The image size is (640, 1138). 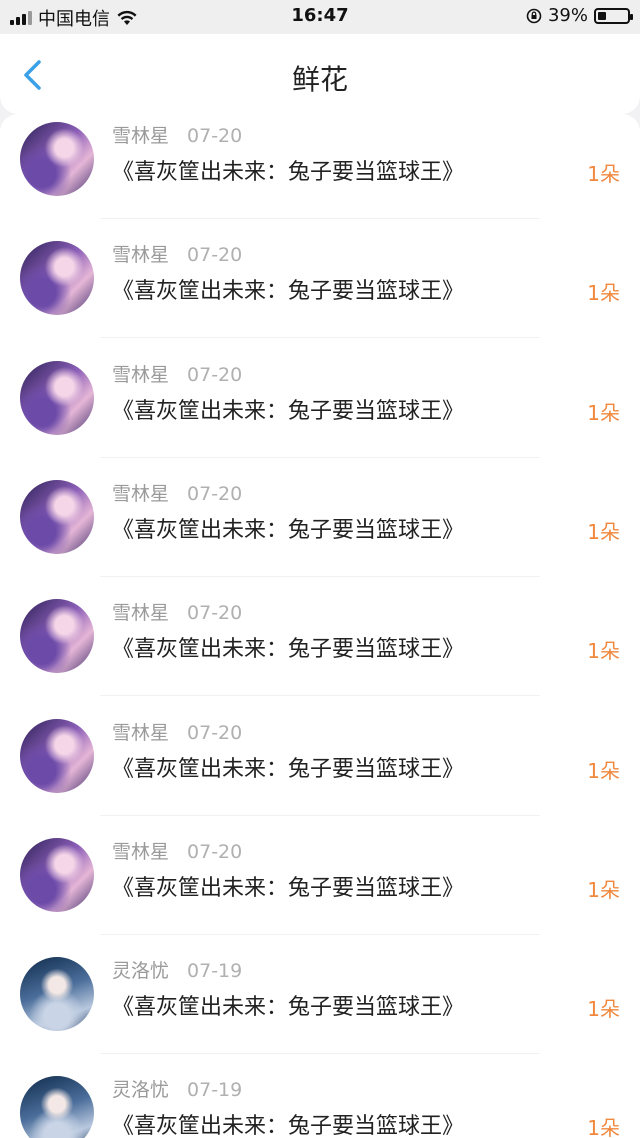 What do you see at coordinates (613, 15) in the screenshot?
I see `battery-icon` at bounding box center [613, 15].